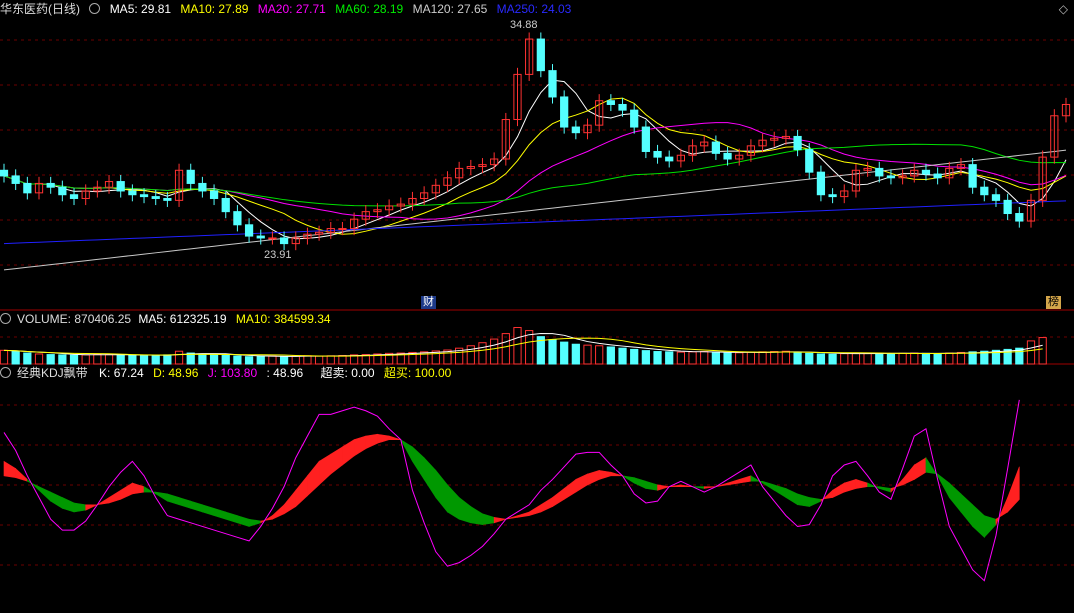 The image size is (1074, 613). Describe the element at coordinates (121, 373) in the screenshot. I see `kdj-k-label: K: 67.24` at that location.